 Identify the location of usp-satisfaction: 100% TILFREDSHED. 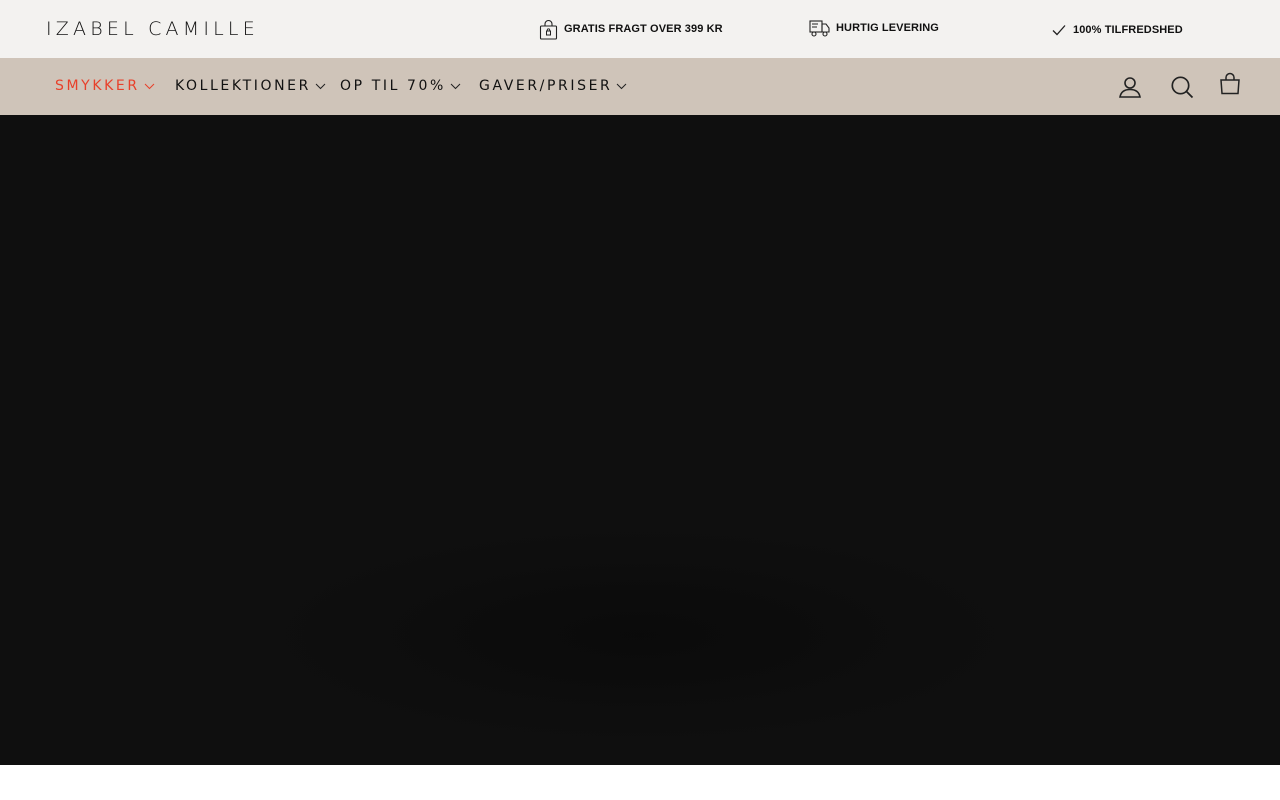
(1117, 30).